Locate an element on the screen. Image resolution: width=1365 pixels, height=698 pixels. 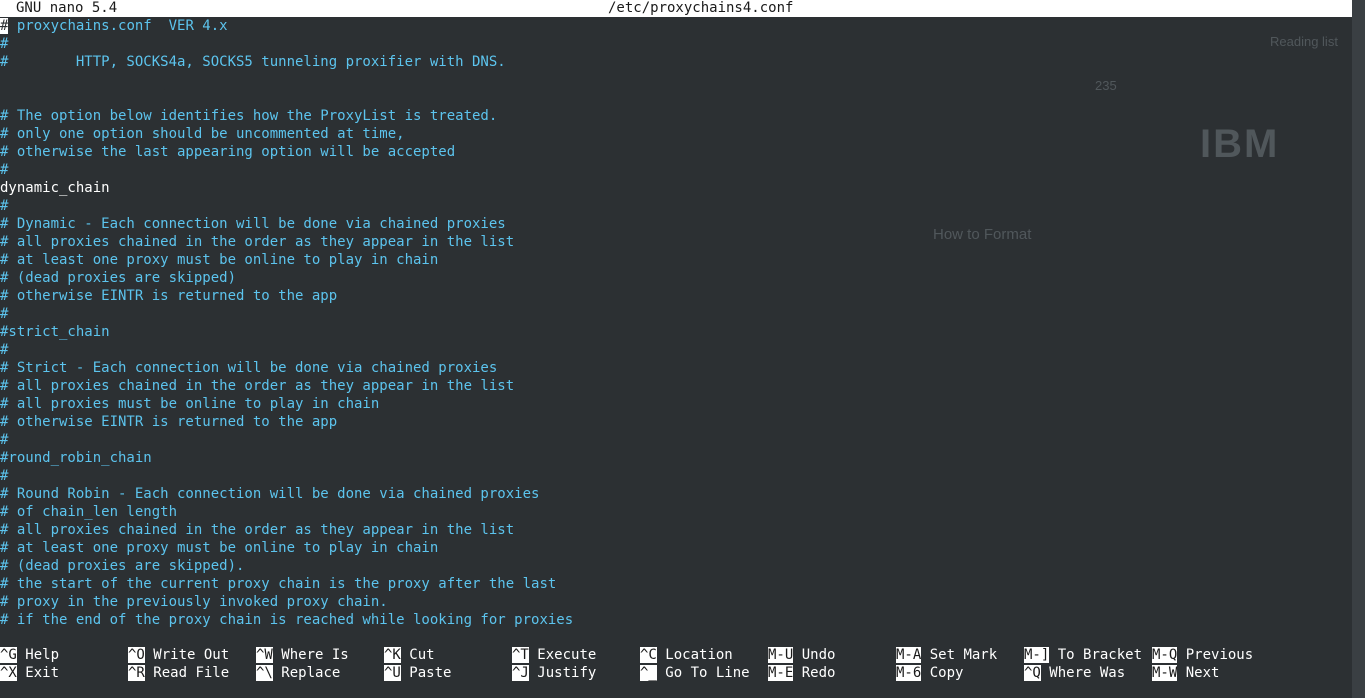
editor-line: #strict_chain is located at coordinates (676, 332).